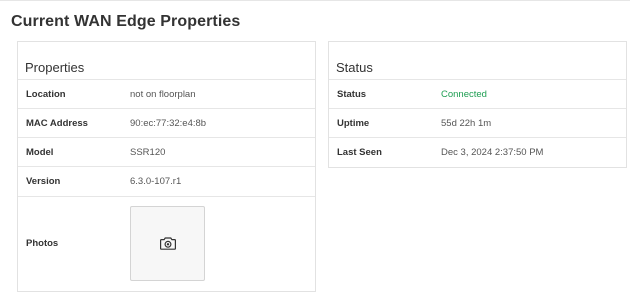 Image resolution: width=630 pixels, height=294 pixels. Describe the element at coordinates (163, 94) in the screenshot. I see `property-value-location: not on floorplan` at that location.